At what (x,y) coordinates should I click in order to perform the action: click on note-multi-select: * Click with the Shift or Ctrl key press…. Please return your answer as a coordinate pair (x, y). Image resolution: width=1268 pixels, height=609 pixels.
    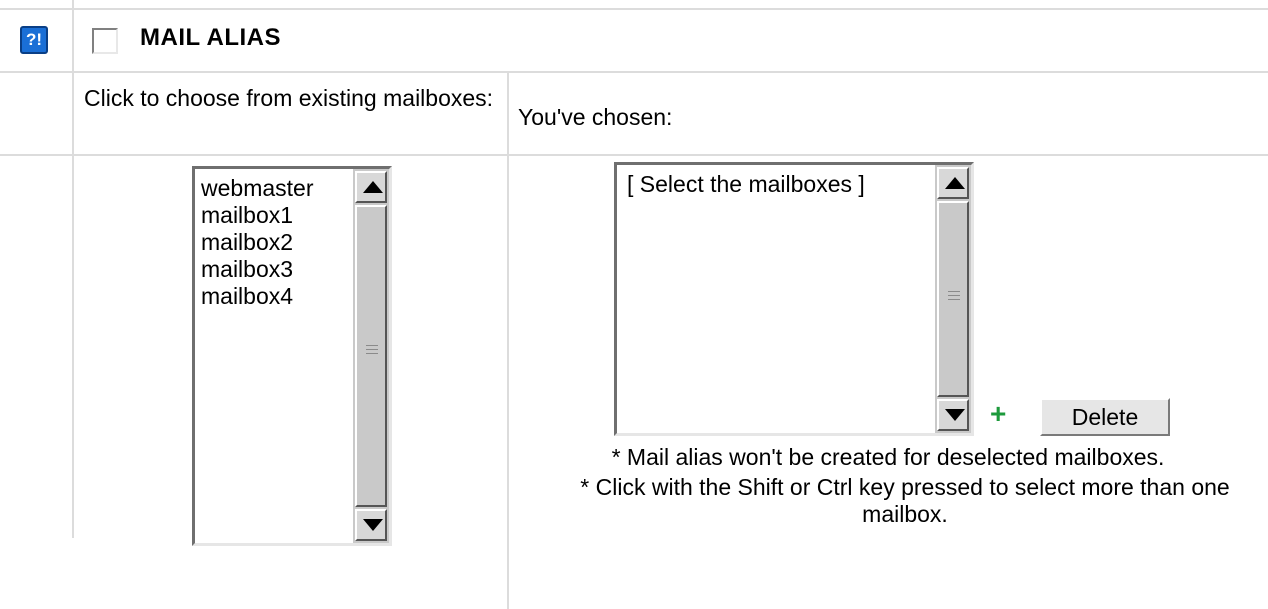
    Looking at the image, I should click on (905, 500).